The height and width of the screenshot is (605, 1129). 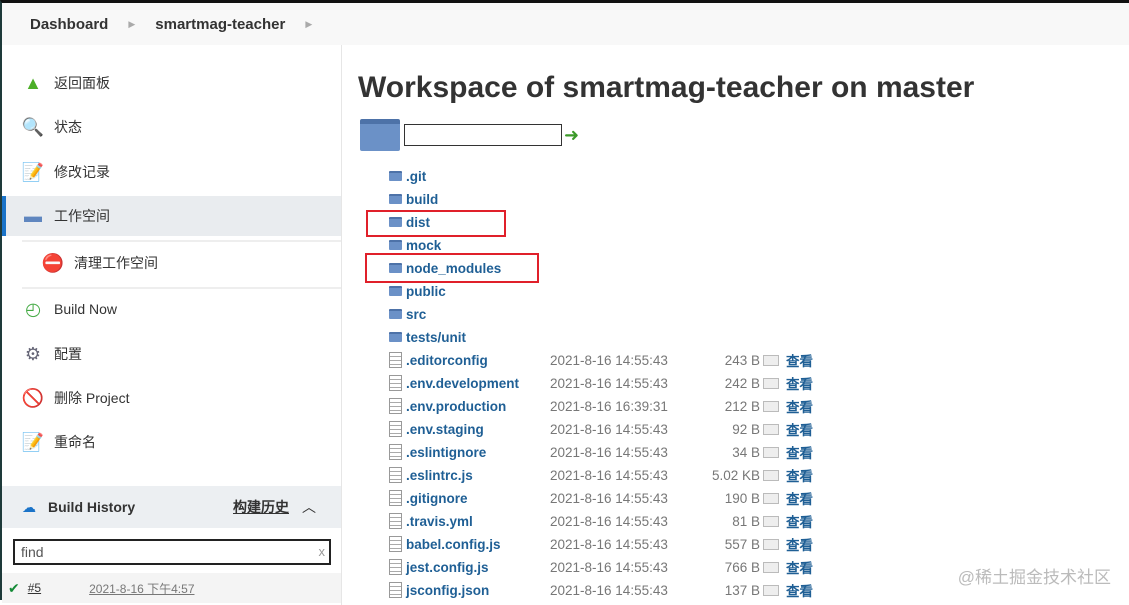 I want to click on folder-link: build, so click(x=422, y=199).